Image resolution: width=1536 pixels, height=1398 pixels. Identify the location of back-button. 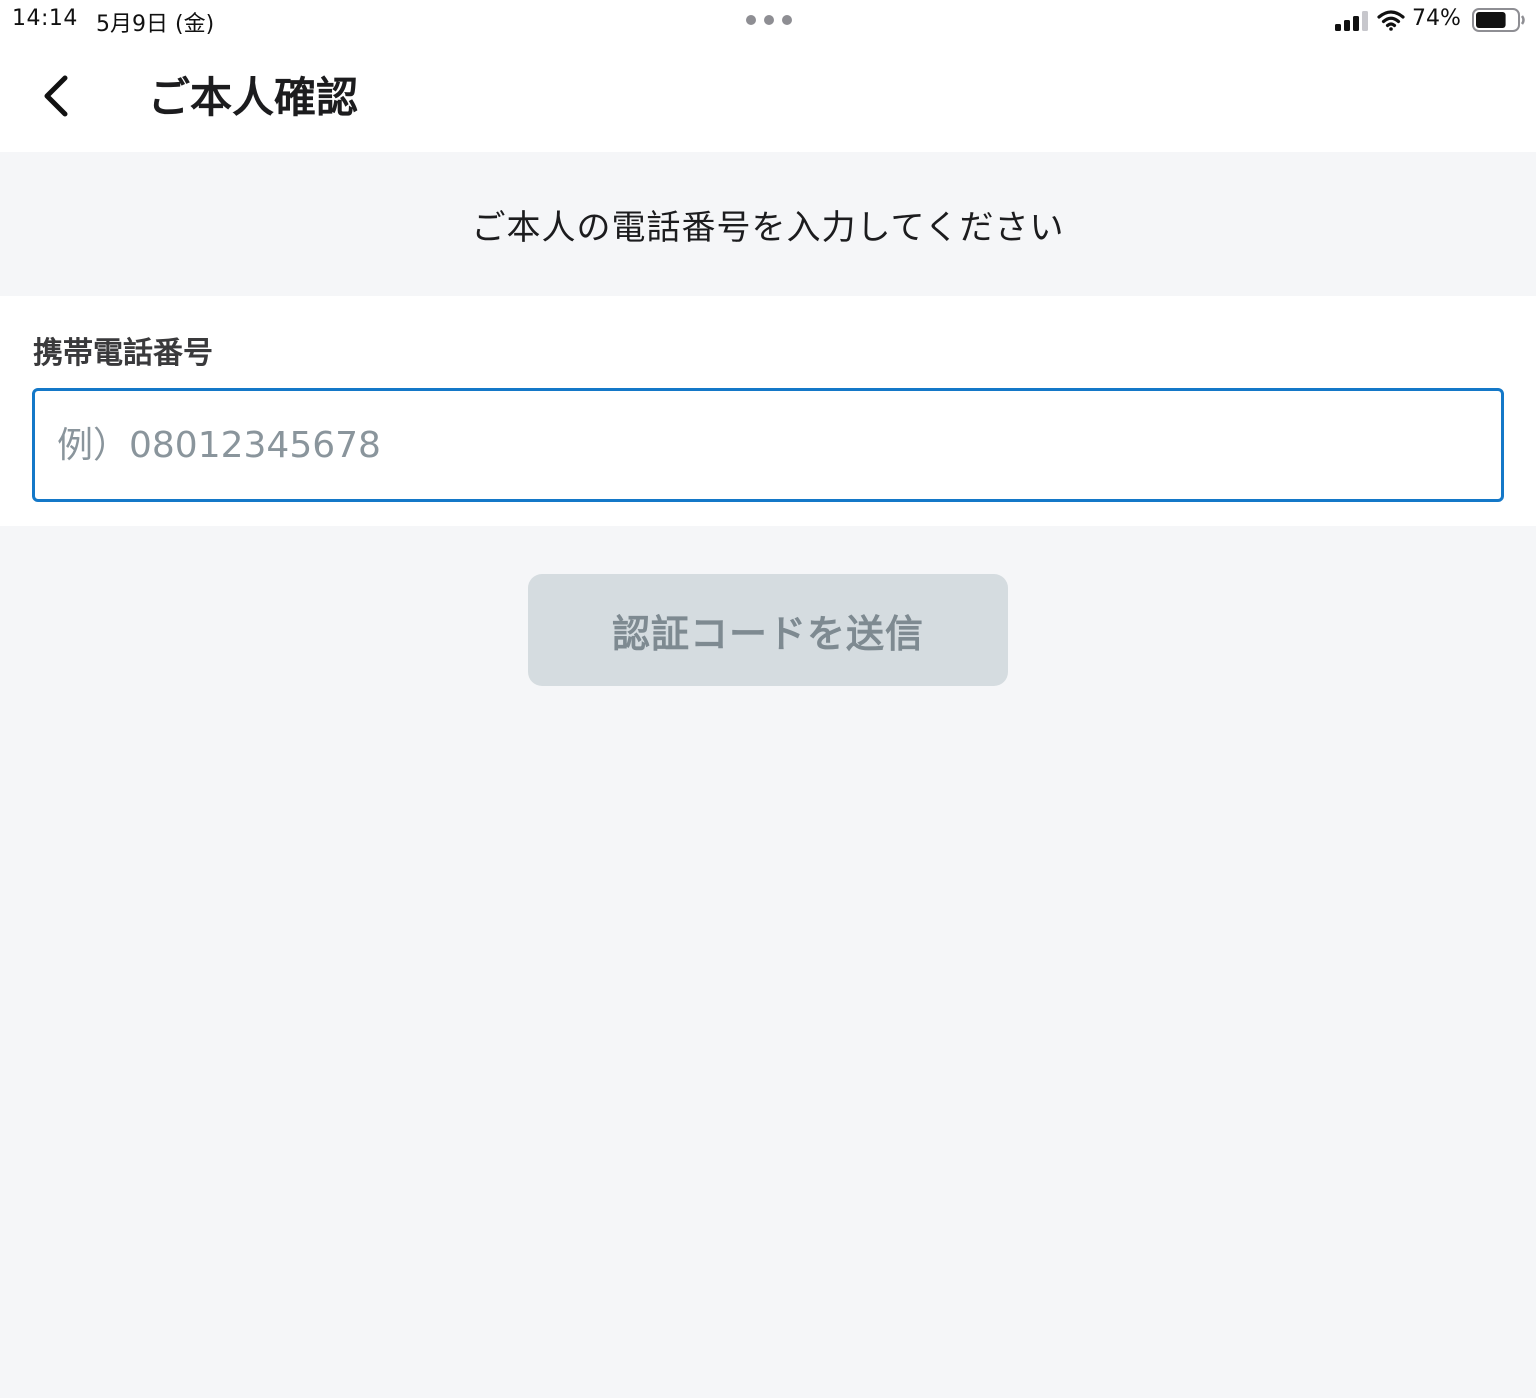
(56, 96).